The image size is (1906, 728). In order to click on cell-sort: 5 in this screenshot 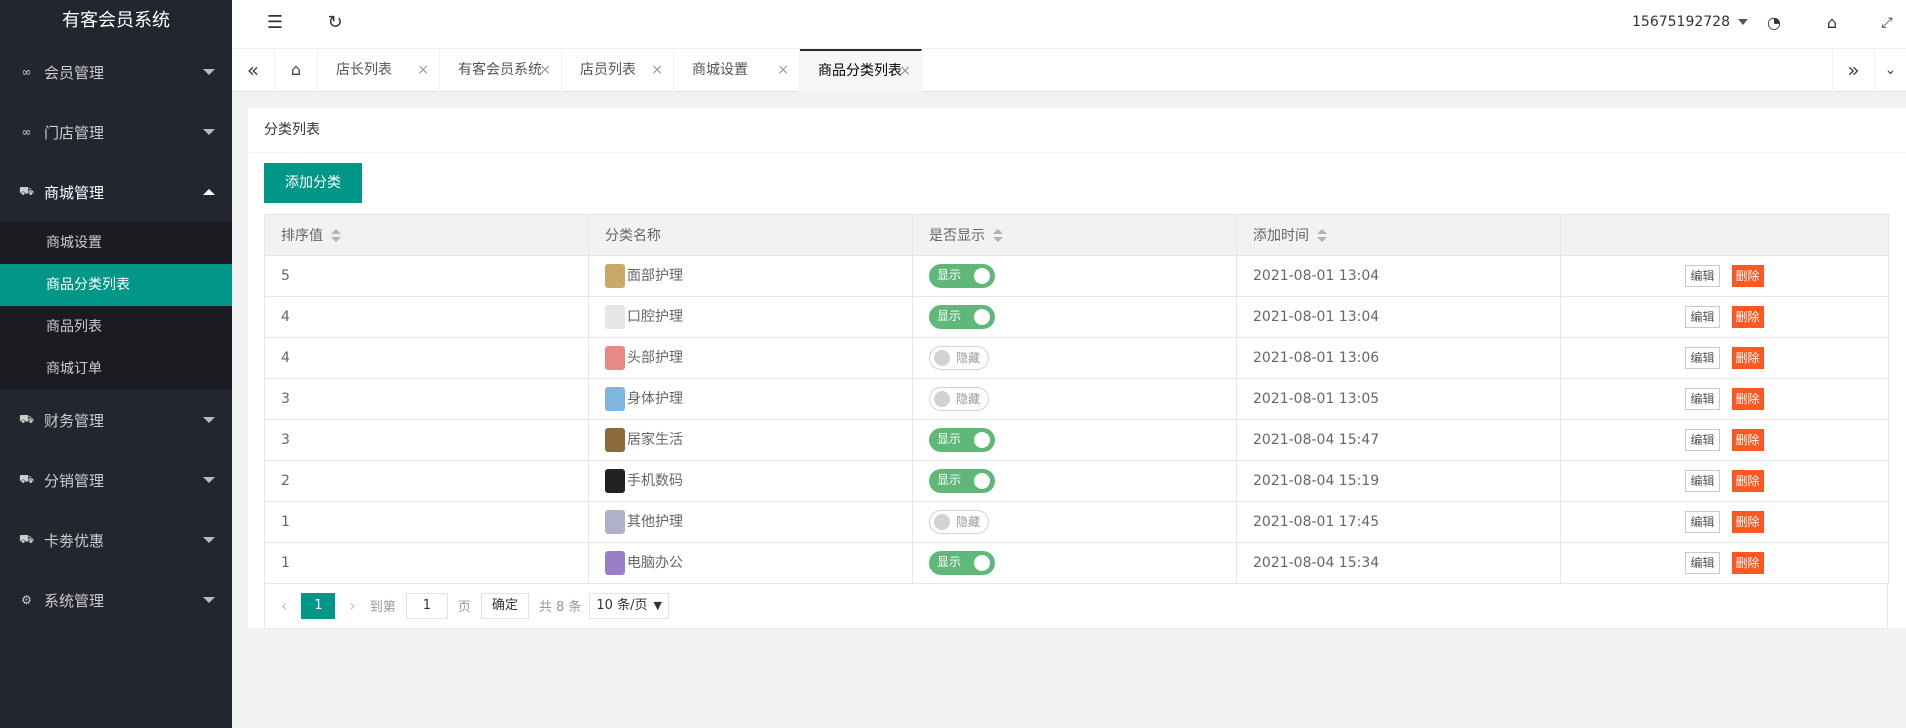, I will do `click(426, 276)`.